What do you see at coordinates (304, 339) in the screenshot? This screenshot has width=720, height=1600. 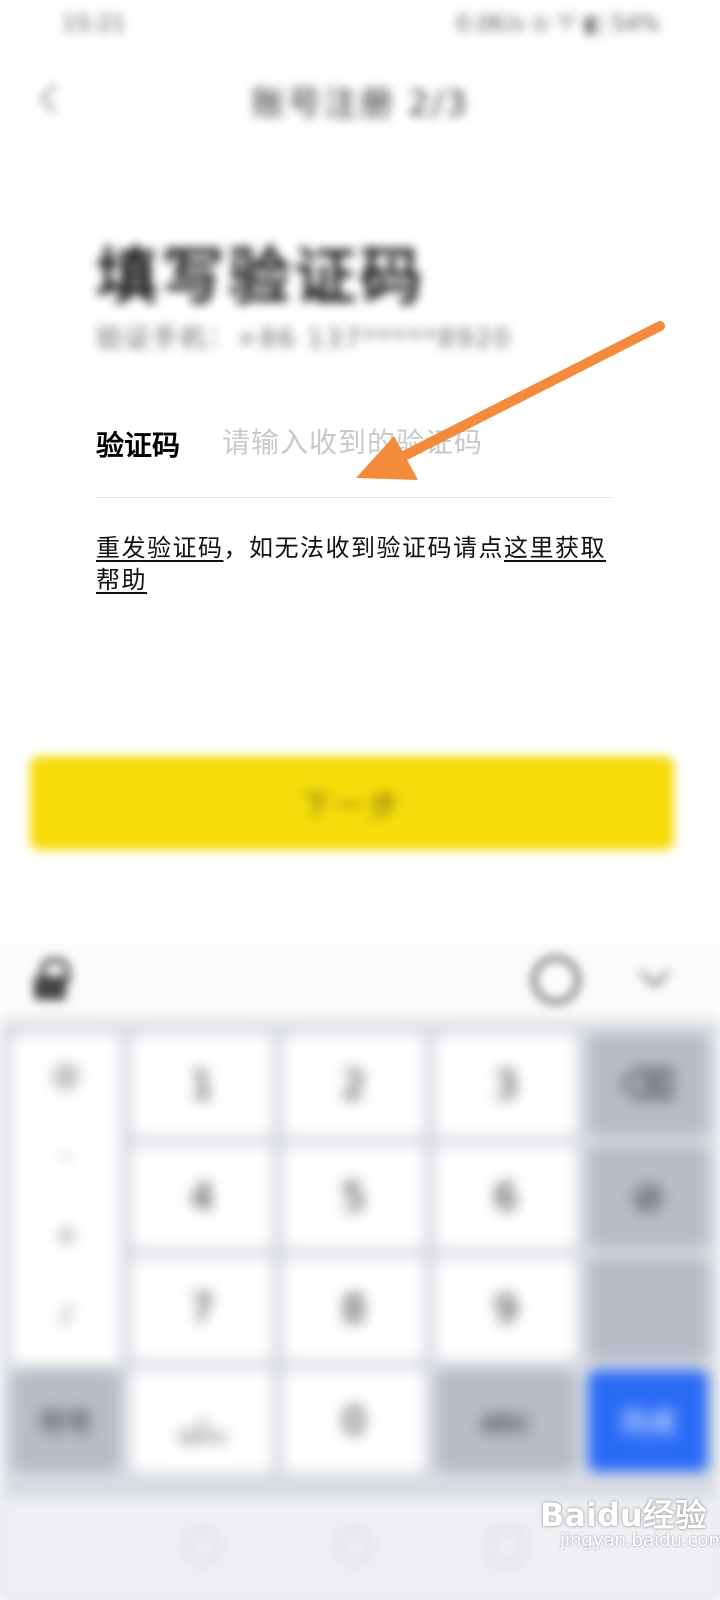 I see `phone-number-line: 验证手机：+86 137*****8920` at bounding box center [304, 339].